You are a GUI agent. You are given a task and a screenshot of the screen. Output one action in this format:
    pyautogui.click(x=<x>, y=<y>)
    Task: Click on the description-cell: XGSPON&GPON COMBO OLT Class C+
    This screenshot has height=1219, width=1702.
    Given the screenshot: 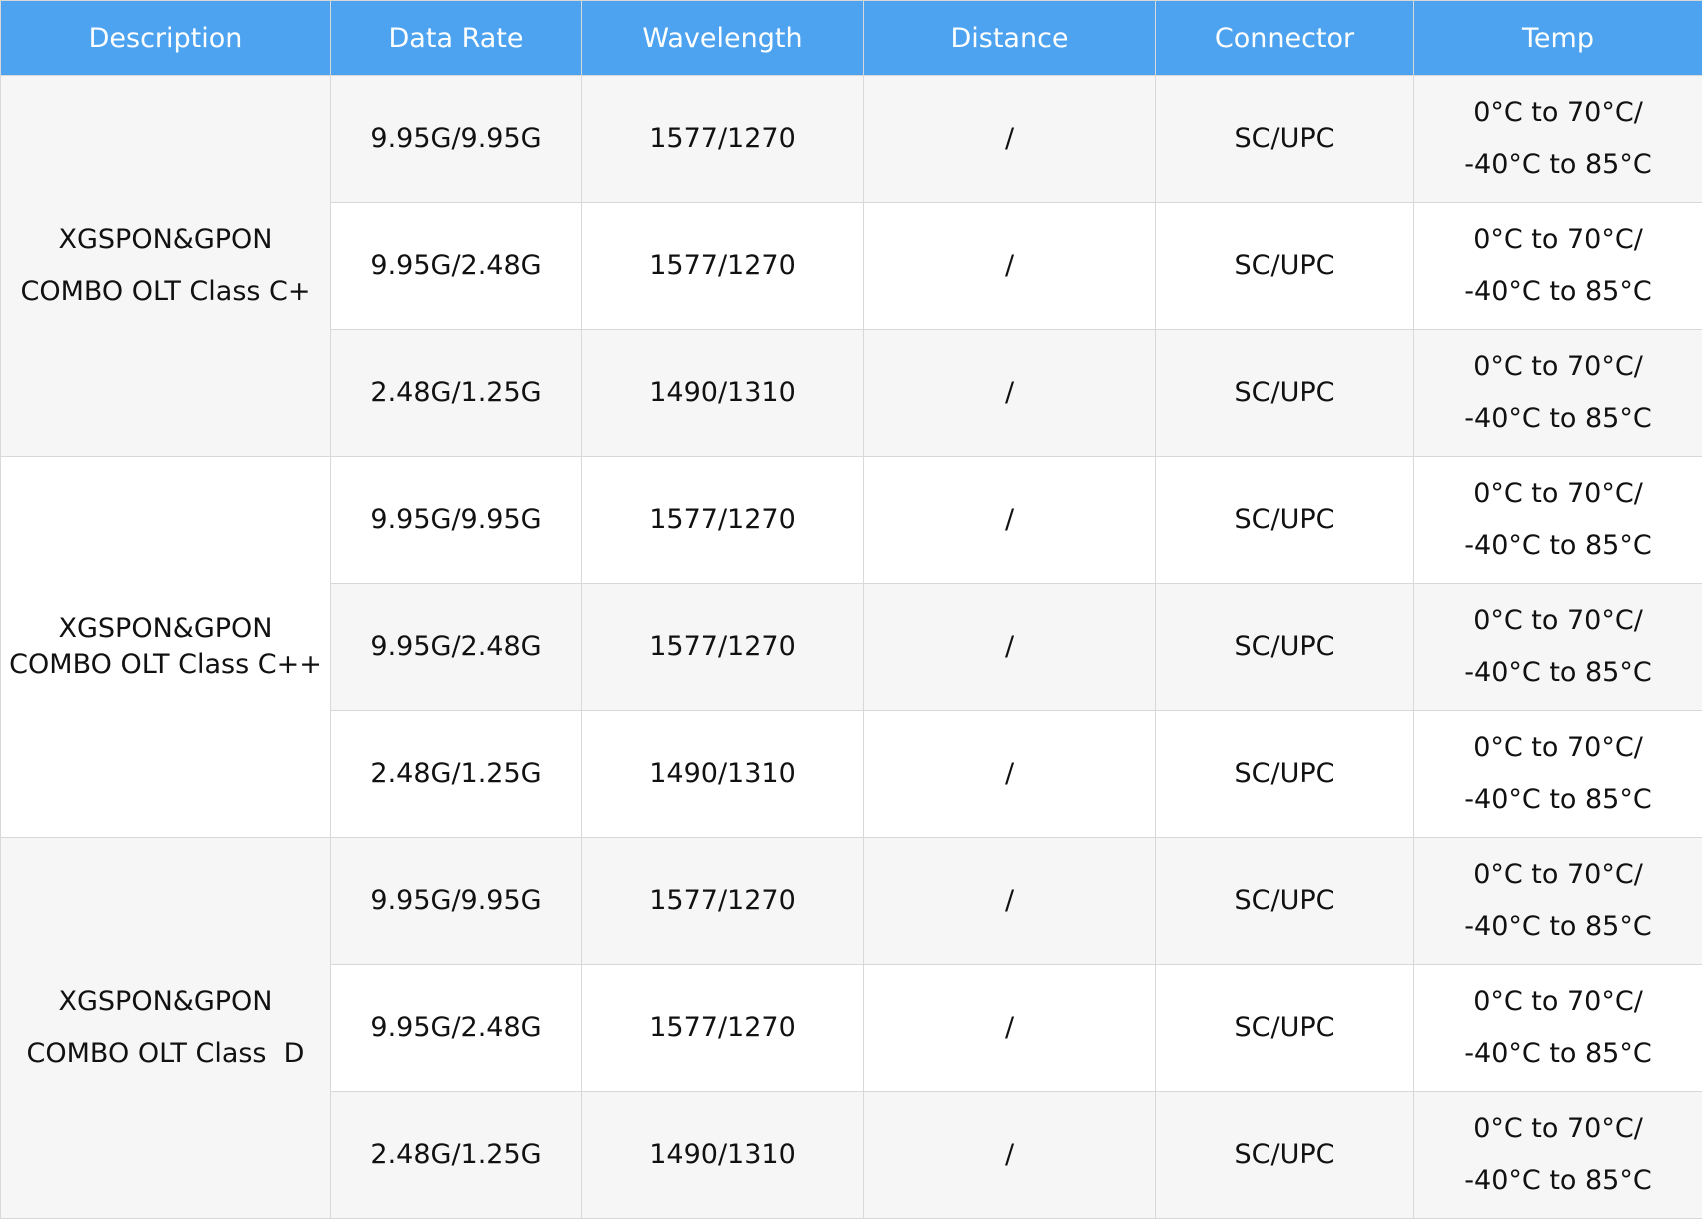 What is the action you would take?
    pyautogui.click(x=166, y=266)
    